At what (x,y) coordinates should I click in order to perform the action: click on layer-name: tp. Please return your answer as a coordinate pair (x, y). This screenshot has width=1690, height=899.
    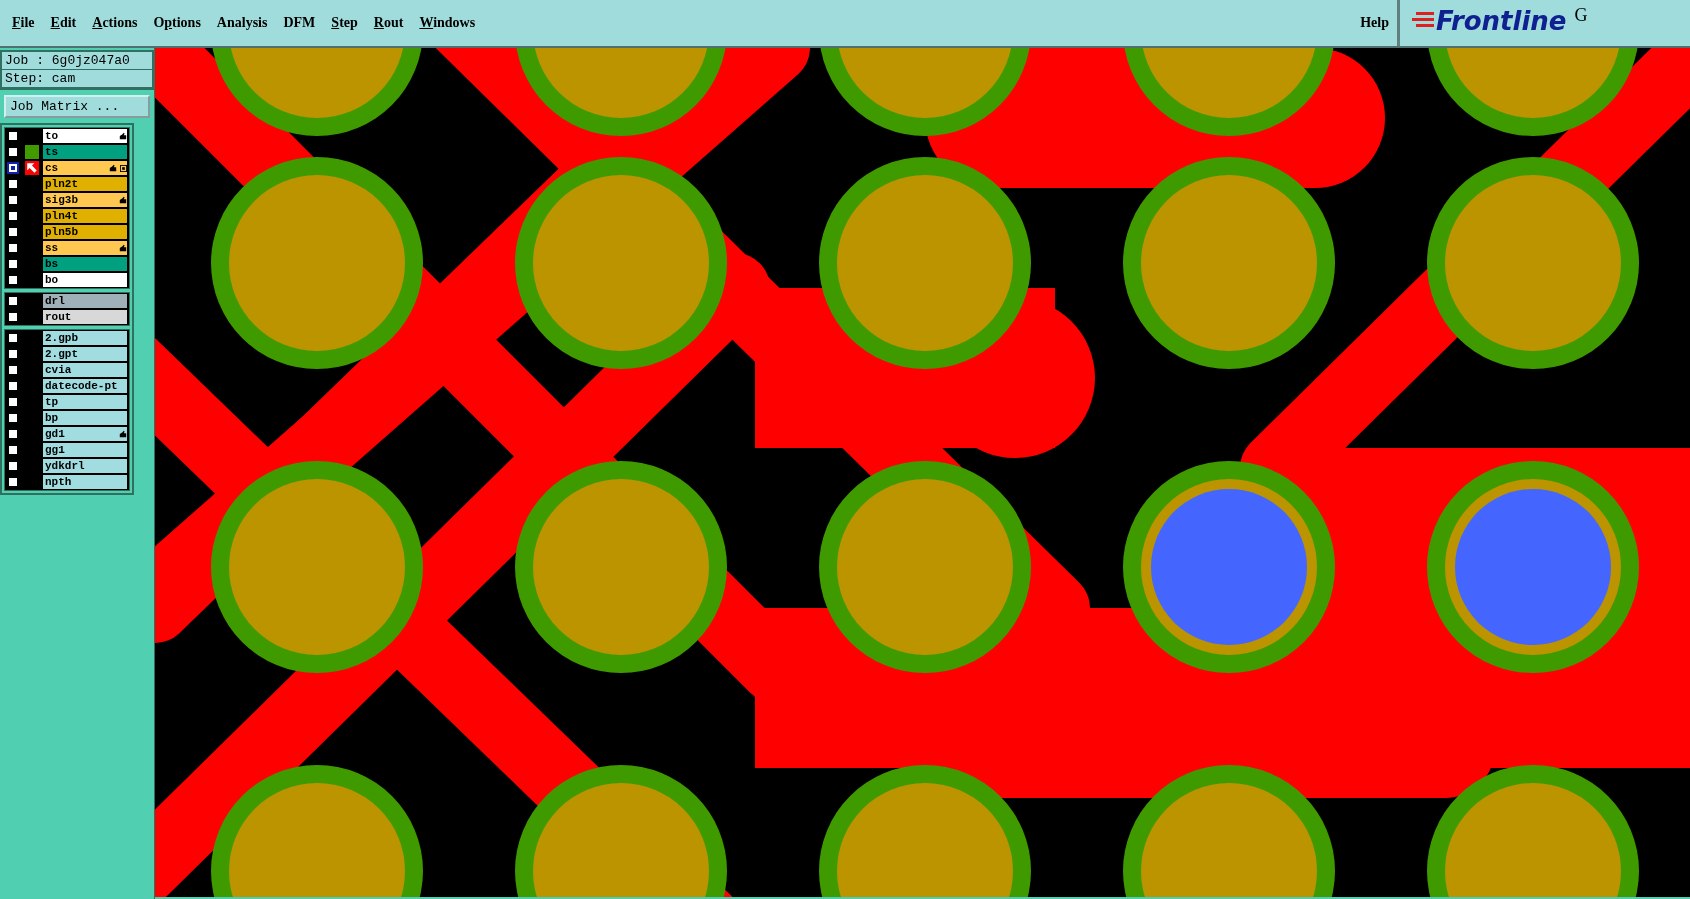
    Looking at the image, I should click on (85, 402).